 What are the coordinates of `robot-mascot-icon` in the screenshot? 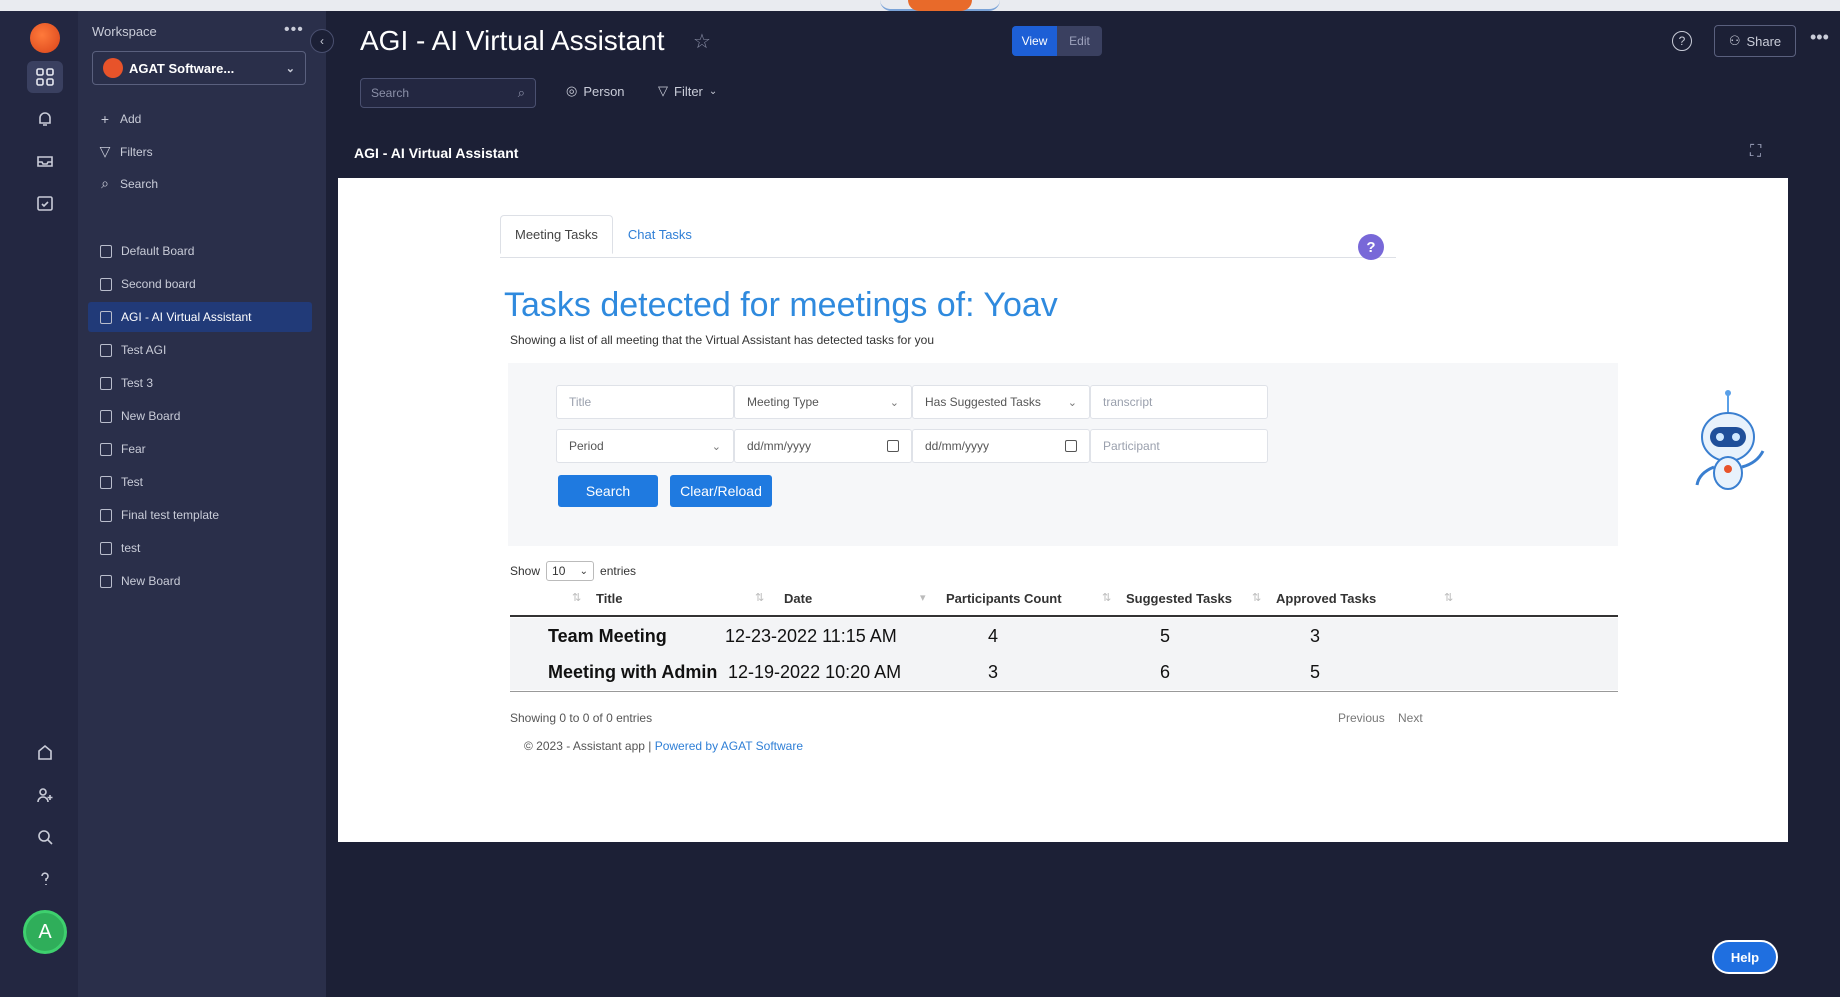 It's located at (1730, 440).